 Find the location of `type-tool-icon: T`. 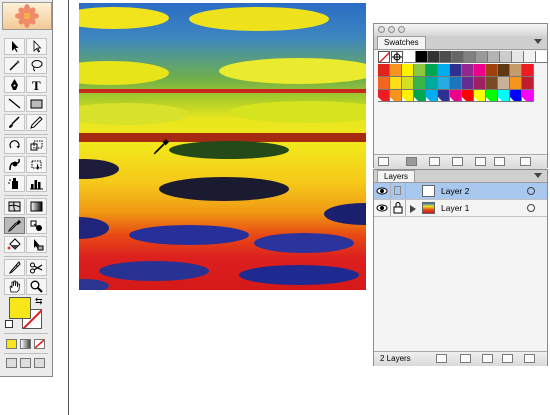

type-tool-icon: T is located at coordinates (36, 84).